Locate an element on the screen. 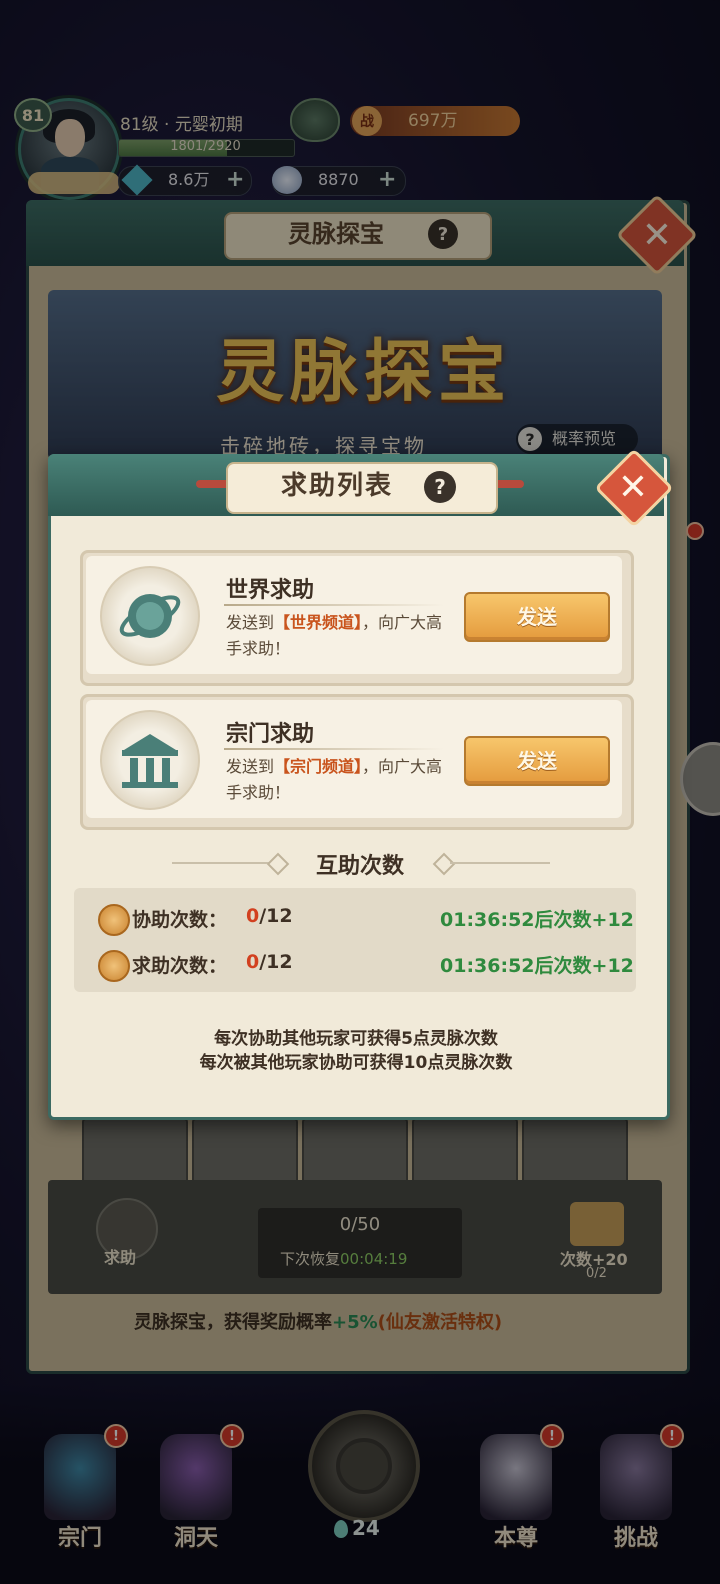  planet-icon-svg is located at coordinates (150, 616).